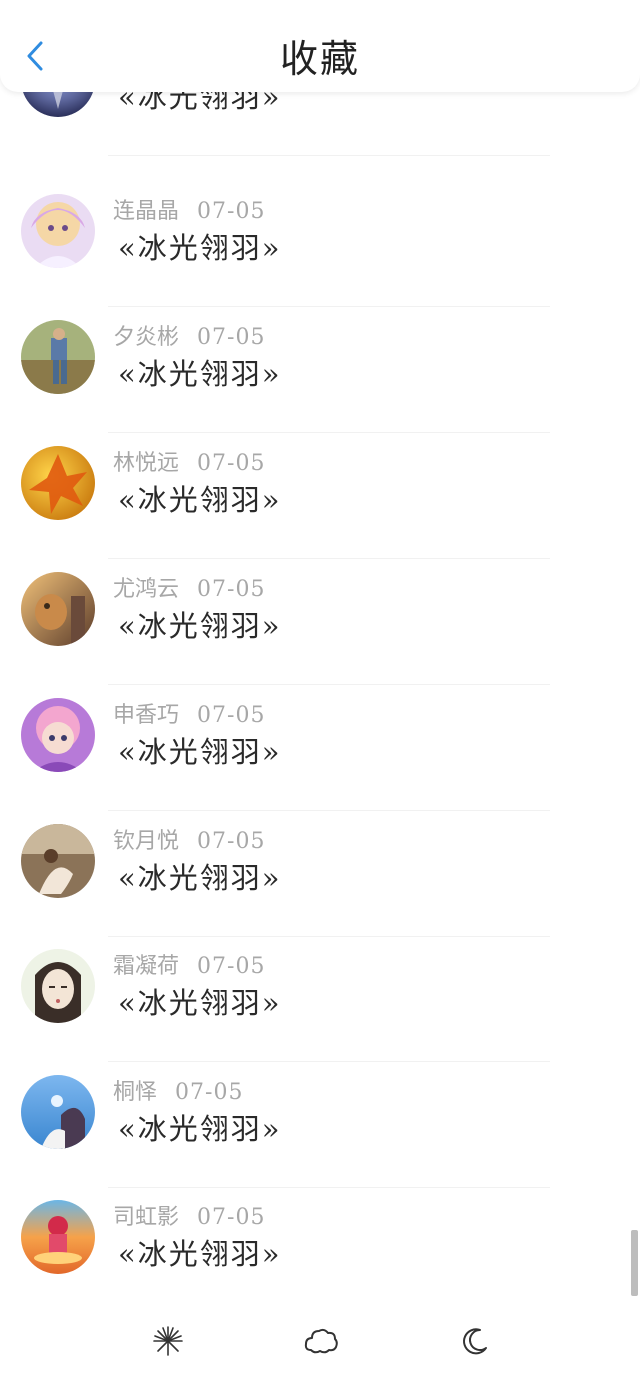  What do you see at coordinates (189, 209) in the screenshot?
I see `item-meta: 连晶晶 07-05` at bounding box center [189, 209].